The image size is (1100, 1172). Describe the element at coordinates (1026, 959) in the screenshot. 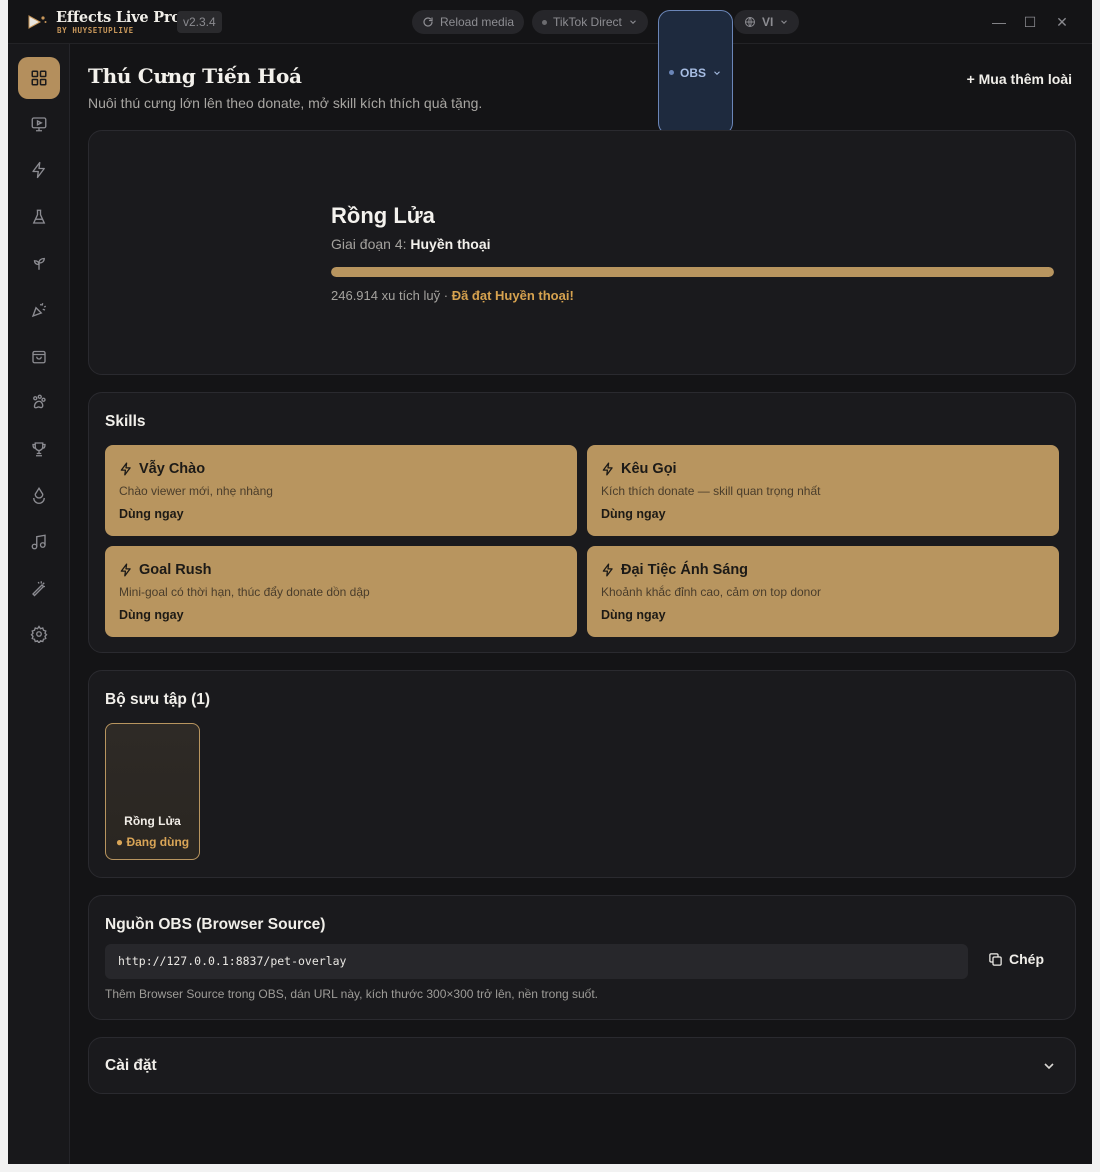

I see `copy-label: Chép` at that location.